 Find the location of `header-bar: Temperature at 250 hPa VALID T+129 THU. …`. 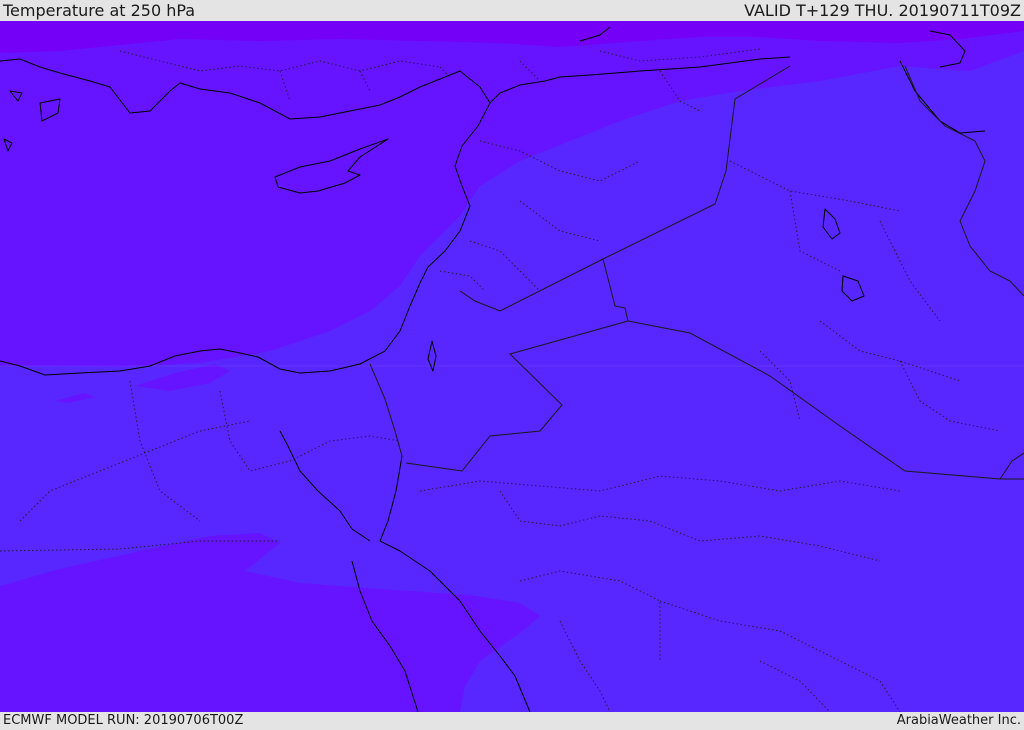

header-bar: Temperature at 250 hPa VALID T+129 THU. … is located at coordinates (512, 10).